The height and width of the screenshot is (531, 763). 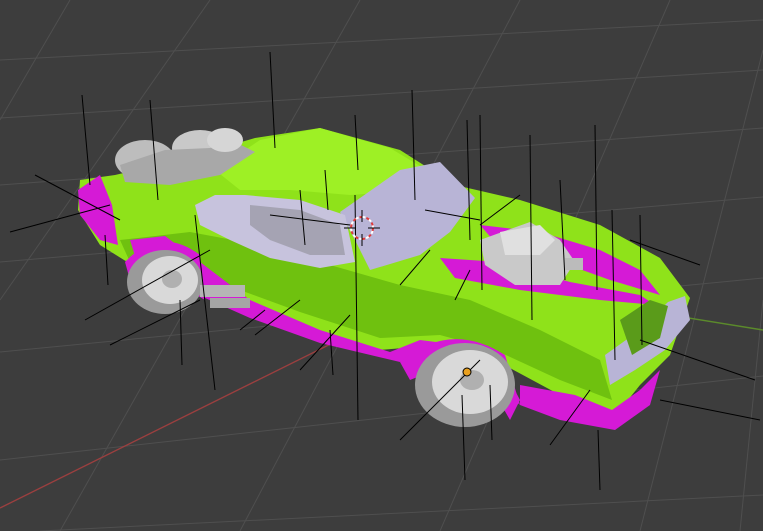 What do you see at coordinates (467, 372) in the screenshot?
I see `object-origin` at bounding box center [467, 372].